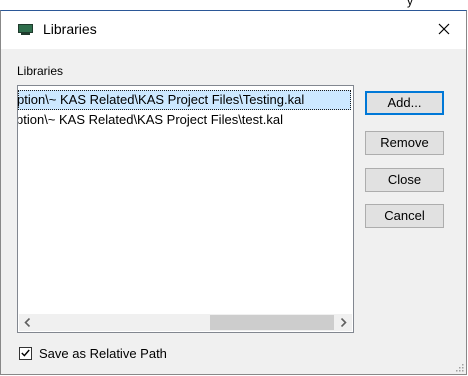  I want to click on close-icon, so click(444, 29).